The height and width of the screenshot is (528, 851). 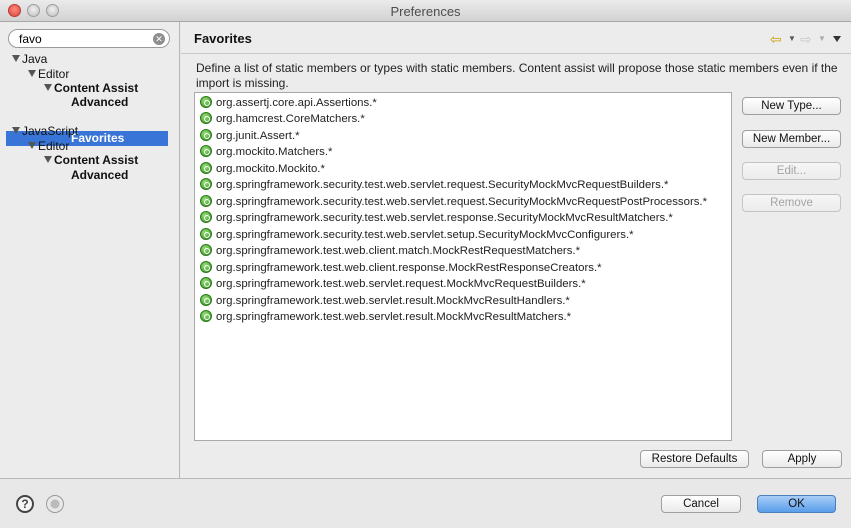 I want to click on tree-item-java: Java, so click(x=29, y=59).